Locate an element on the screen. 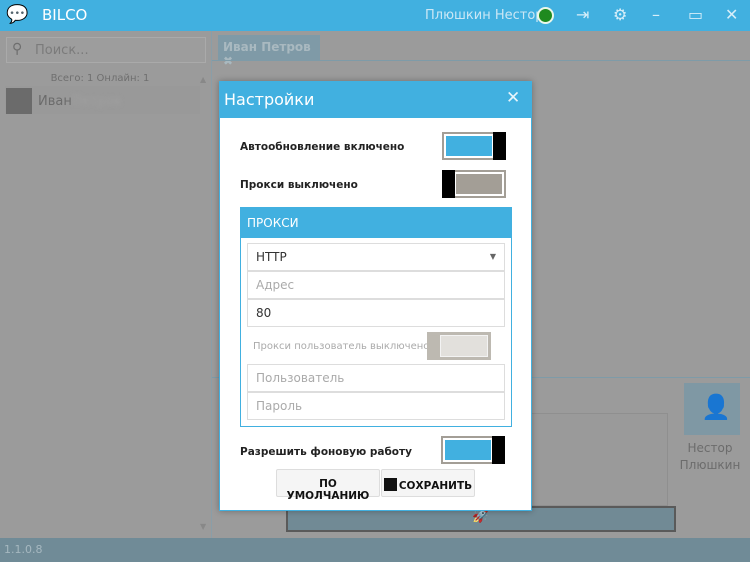  logout-icon: ⇥ is located at coordinates (582, 14).